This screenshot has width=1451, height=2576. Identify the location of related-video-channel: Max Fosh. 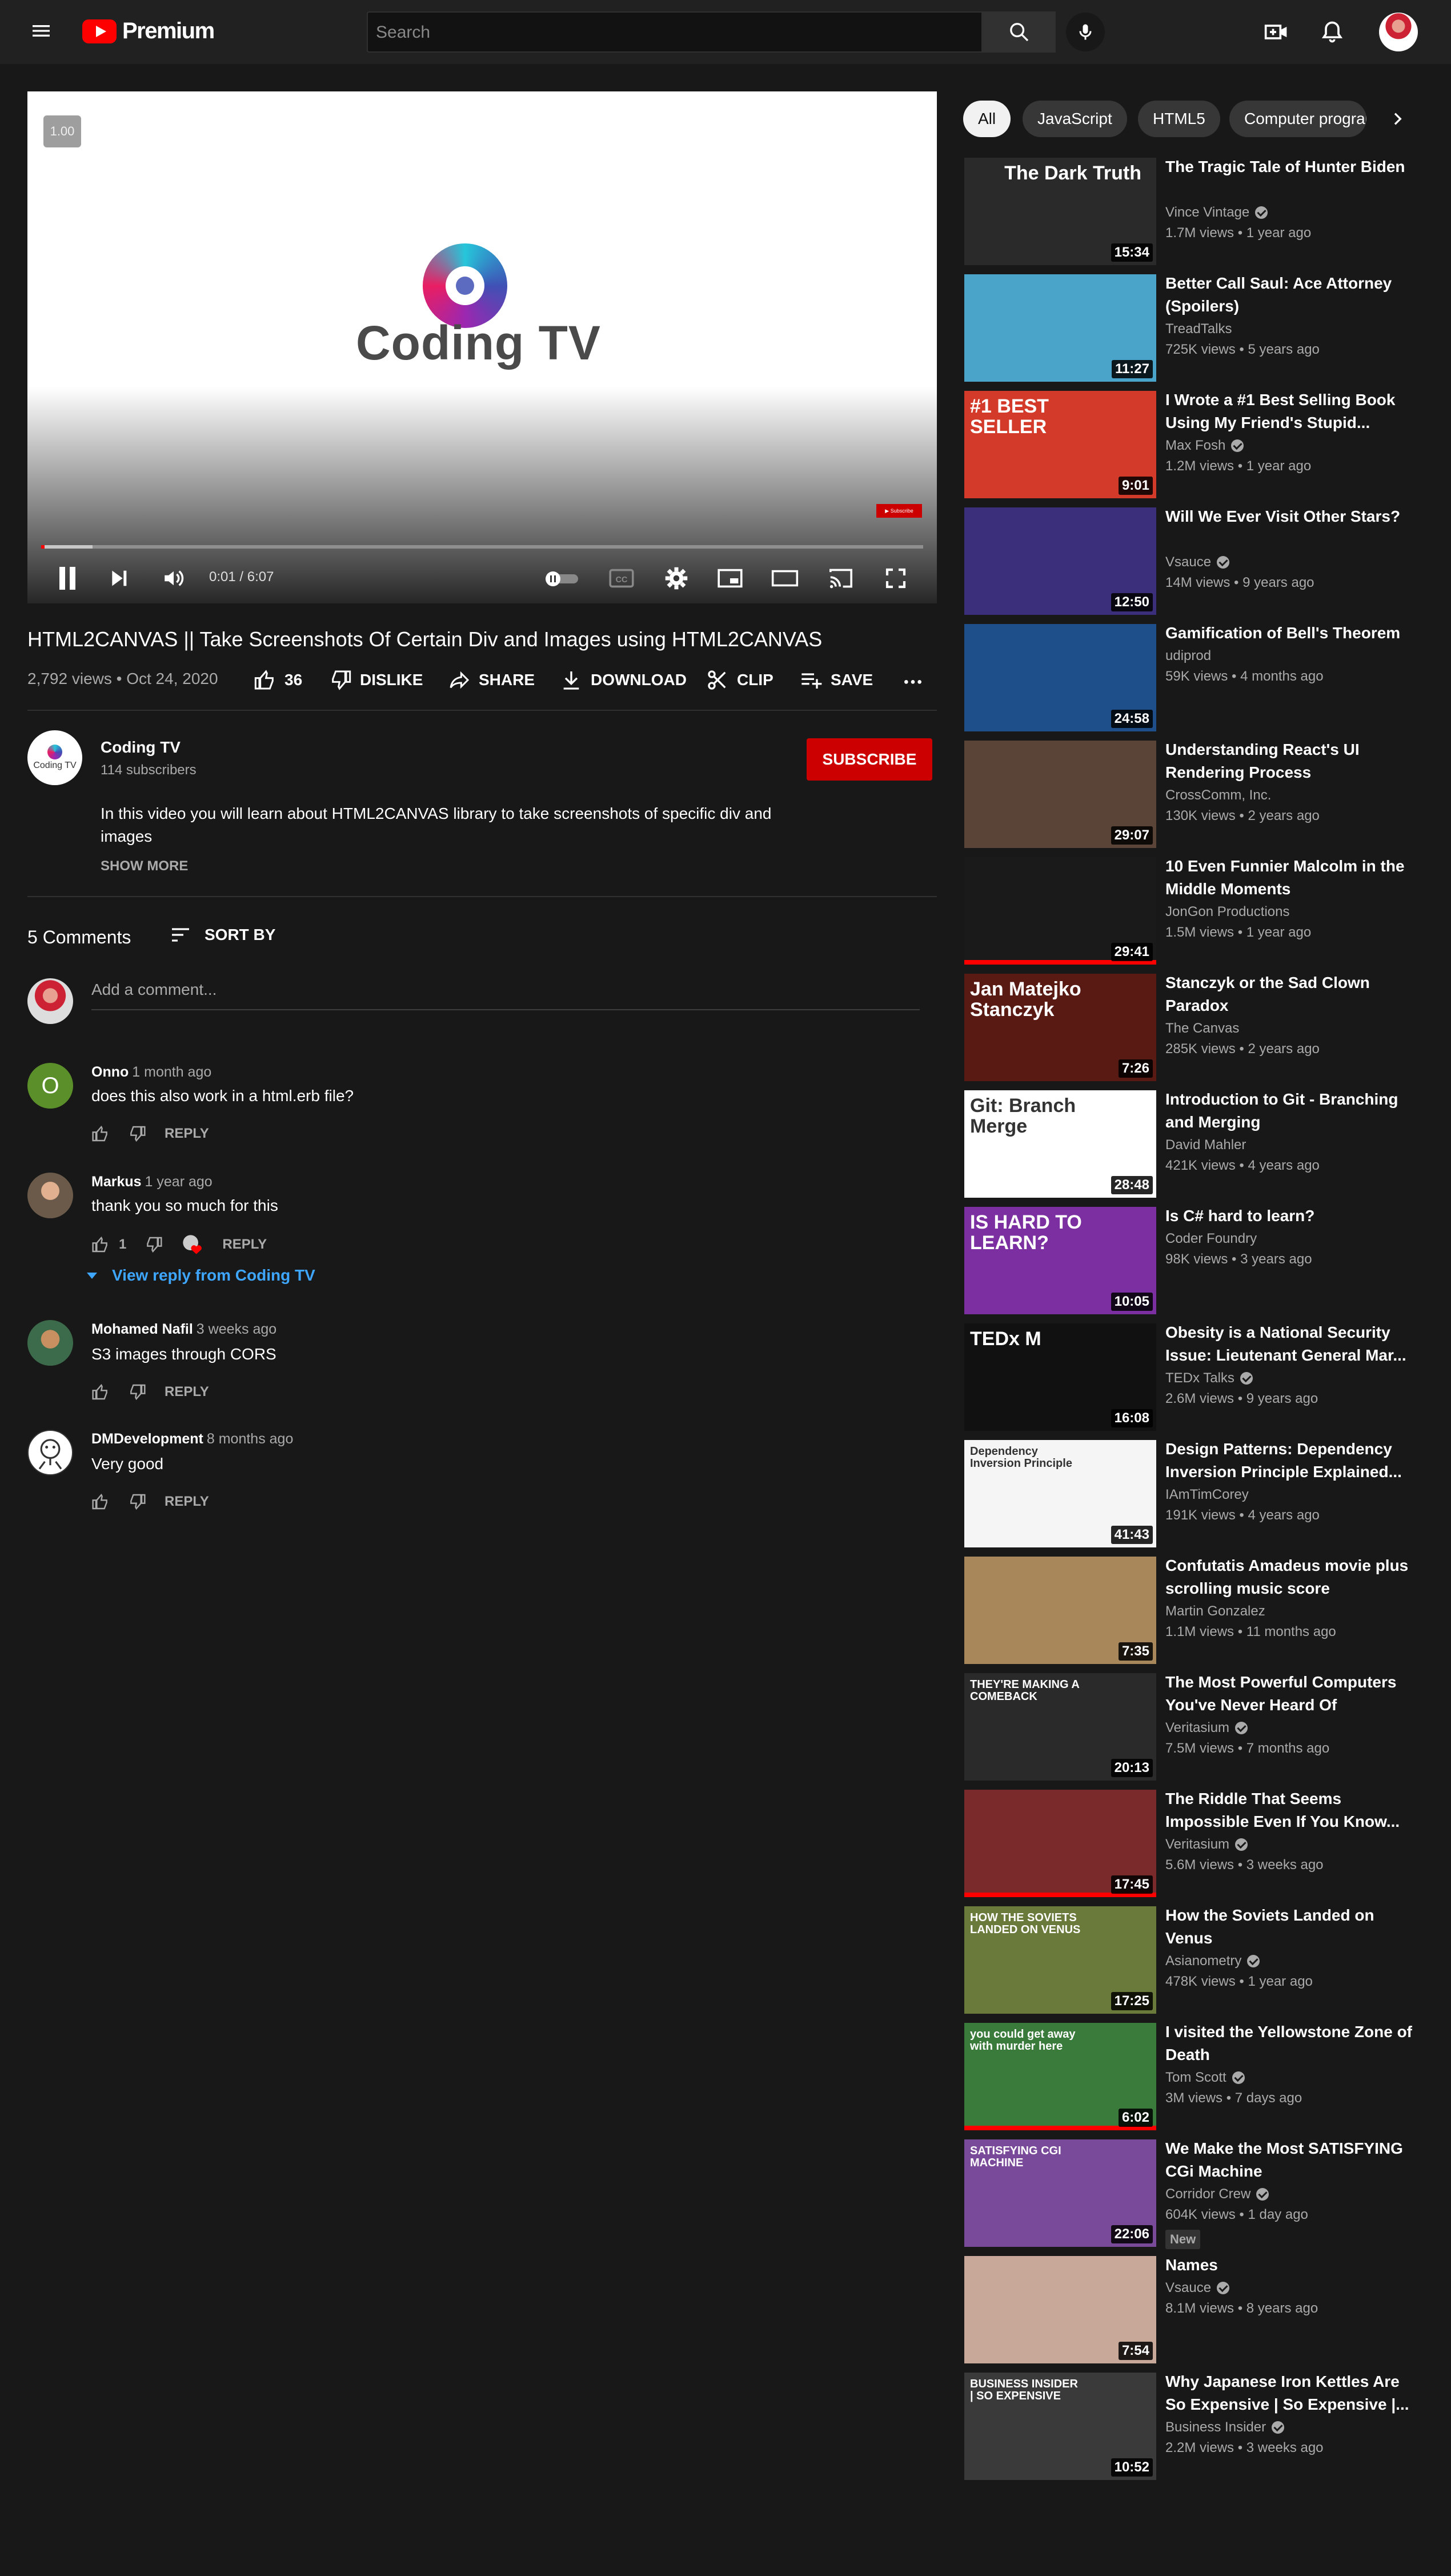
(1205, 446).